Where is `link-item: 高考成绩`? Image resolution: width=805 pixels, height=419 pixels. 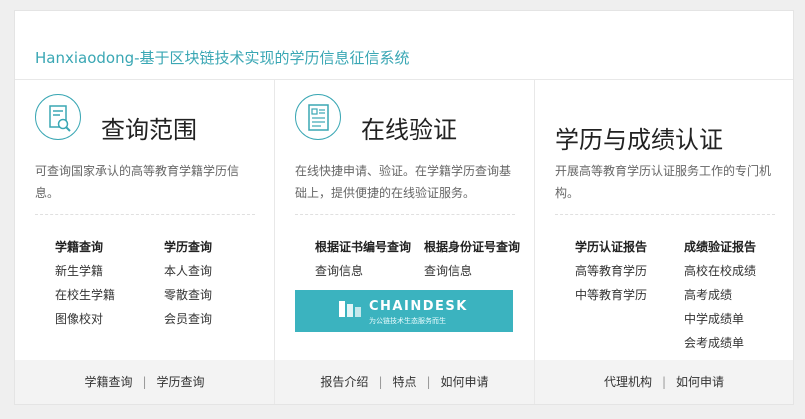
link-item: 高考成绩 is located at coordinates (720, 295).